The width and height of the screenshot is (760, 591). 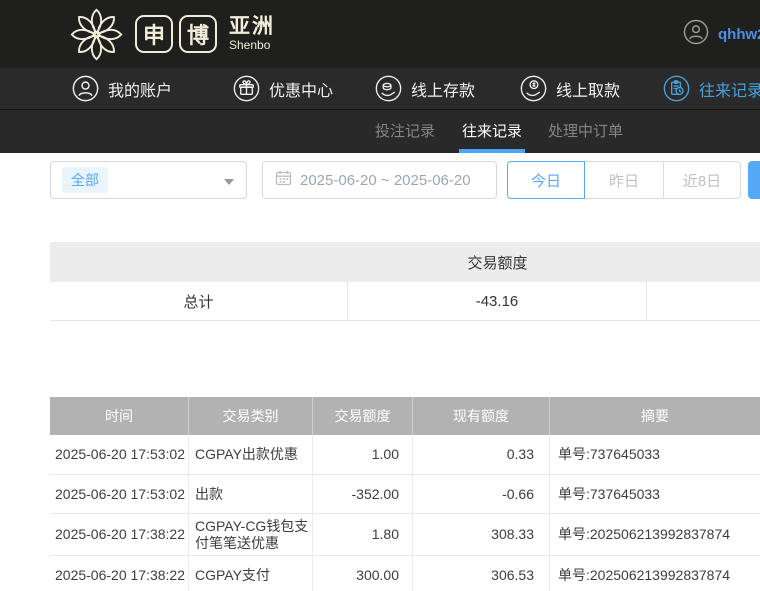 I want to click on tab-betting-records: 投注记录, so click(x=405, y=131).